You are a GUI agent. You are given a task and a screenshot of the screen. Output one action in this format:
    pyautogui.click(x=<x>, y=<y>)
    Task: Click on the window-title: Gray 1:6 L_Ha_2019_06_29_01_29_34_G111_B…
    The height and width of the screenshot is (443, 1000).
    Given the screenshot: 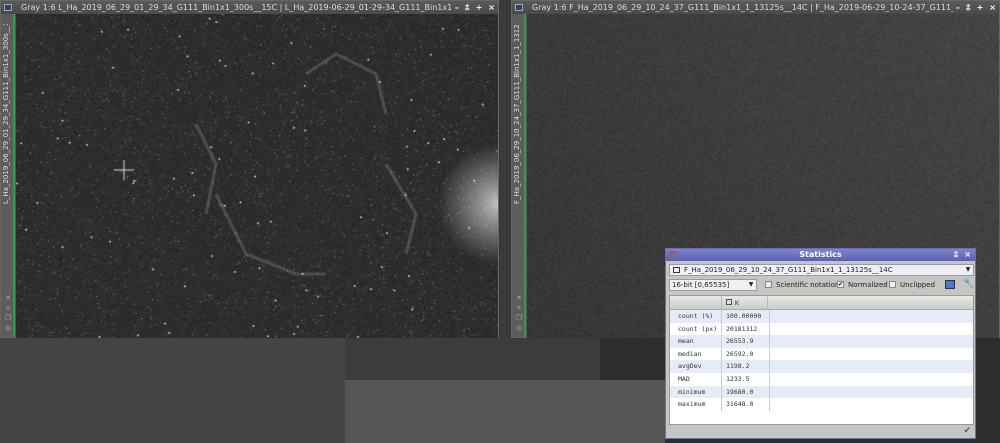 What is the action you would take?
    pyautogui.click(x=236, y=7)
    